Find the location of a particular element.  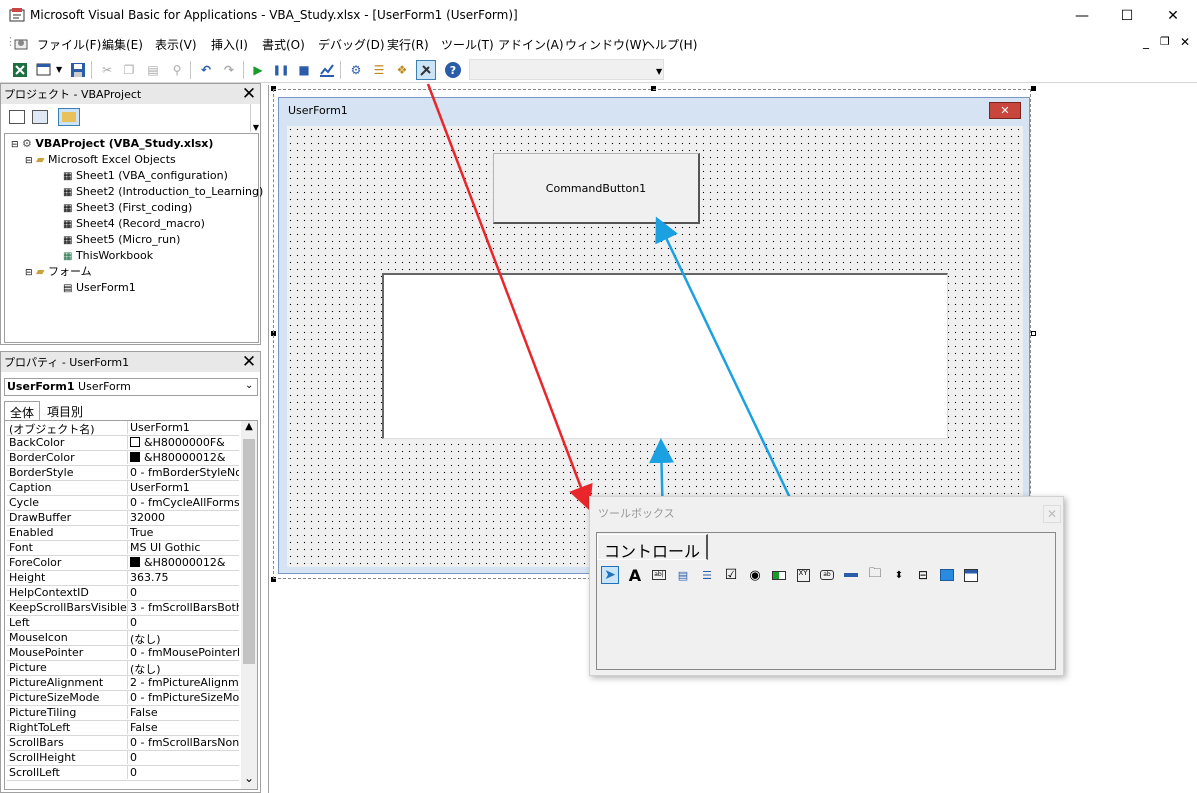

tab-categorized: 項目別 is located at coordinates (65, 411).